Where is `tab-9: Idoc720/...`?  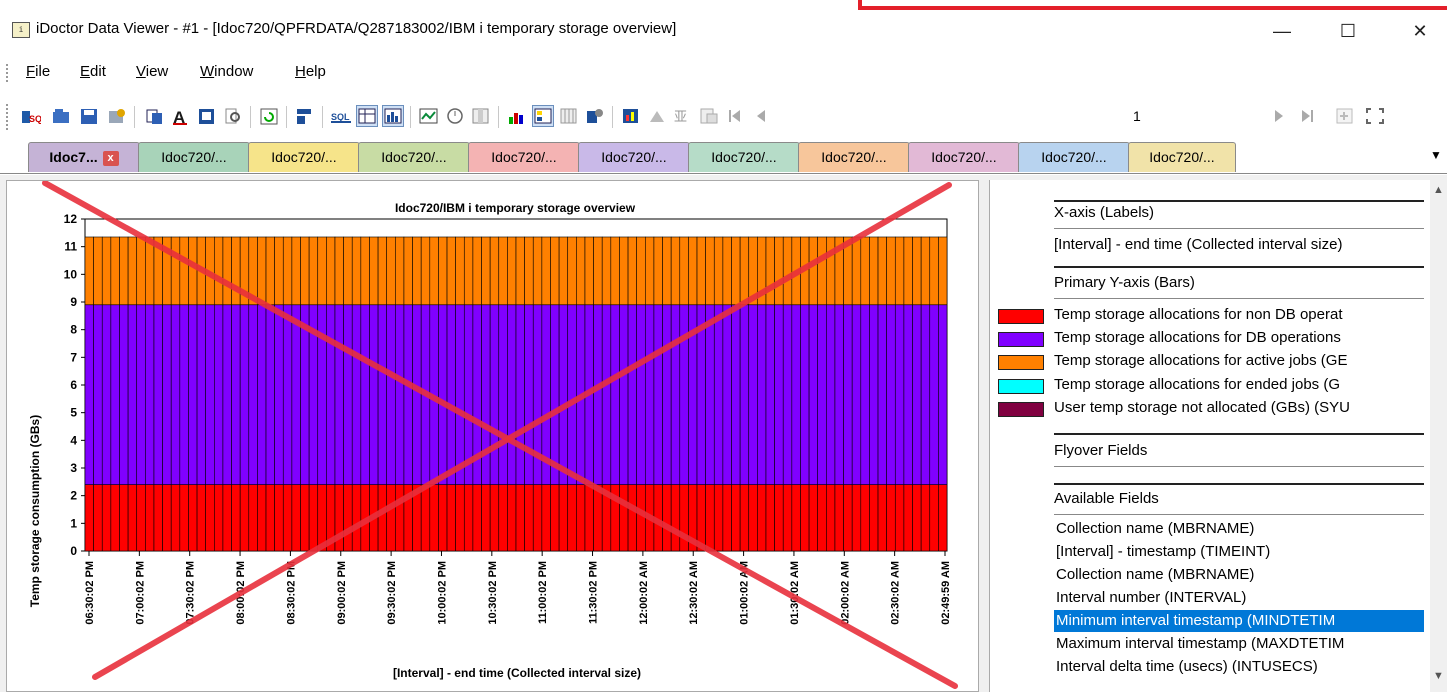
tab-9: Idoc720/... is located at coordinates (1074, 157).